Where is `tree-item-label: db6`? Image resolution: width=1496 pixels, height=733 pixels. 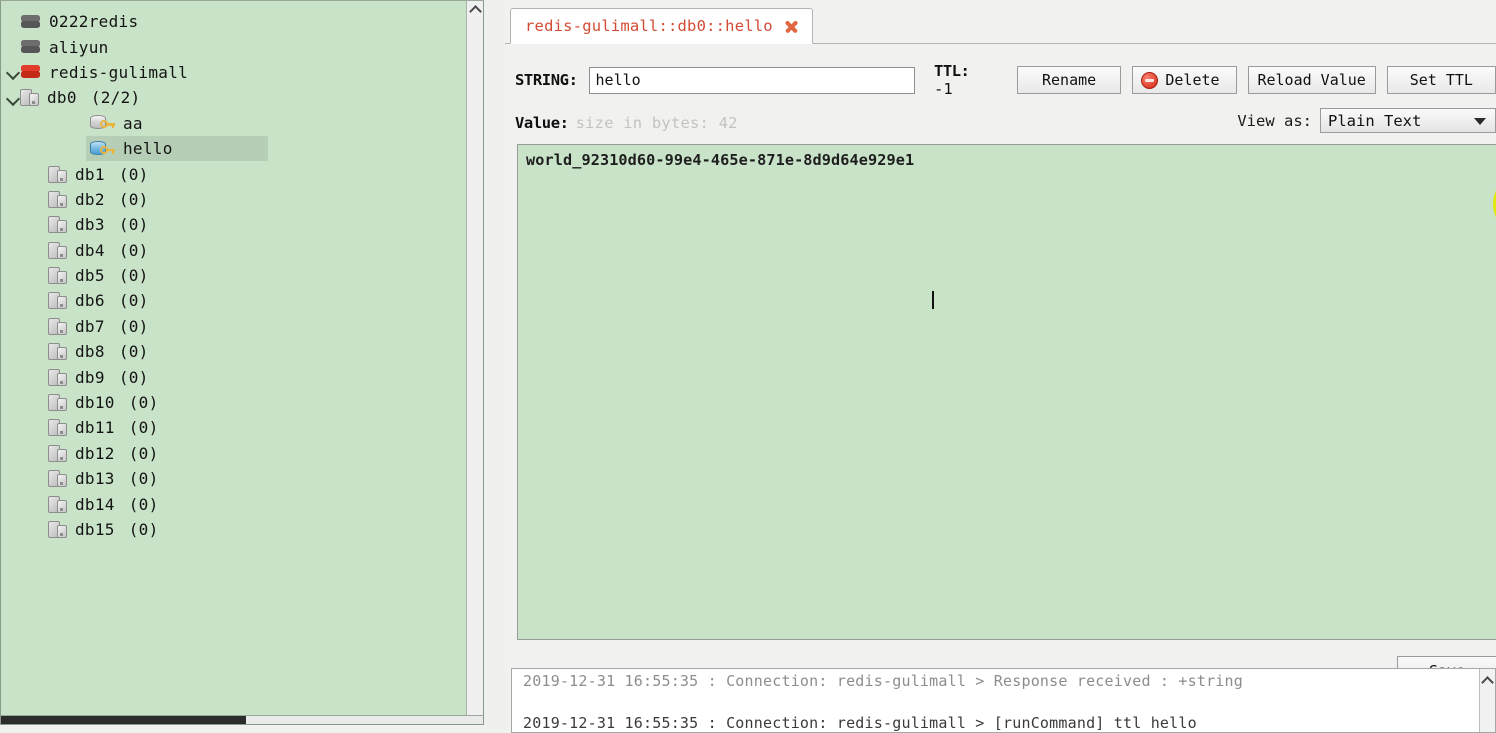 tree-item-label: db6 is located at coordinates (90, 301).